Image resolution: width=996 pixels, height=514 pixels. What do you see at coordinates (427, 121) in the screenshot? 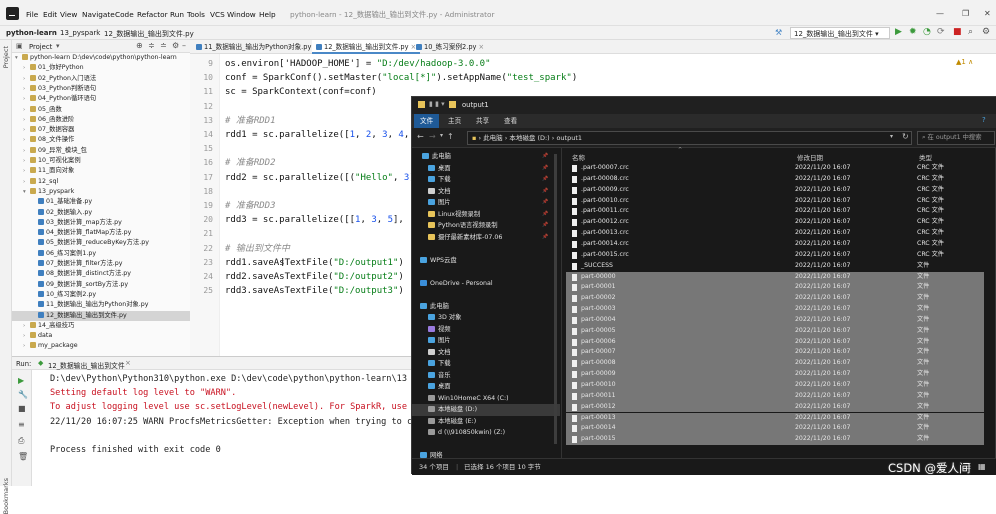
I see `ribbon-tab: 文件` at bounding box center [427, 121].